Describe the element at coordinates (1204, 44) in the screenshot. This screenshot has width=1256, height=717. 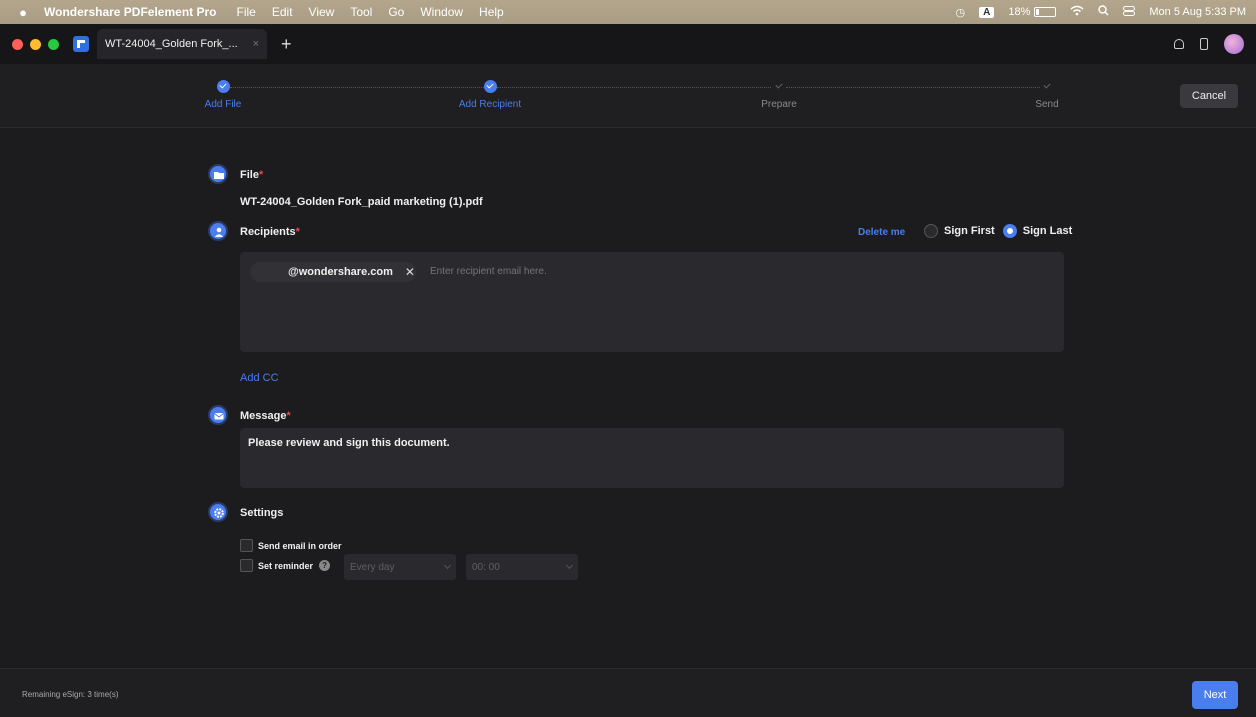
I see `mobile-device-icon` at that location.